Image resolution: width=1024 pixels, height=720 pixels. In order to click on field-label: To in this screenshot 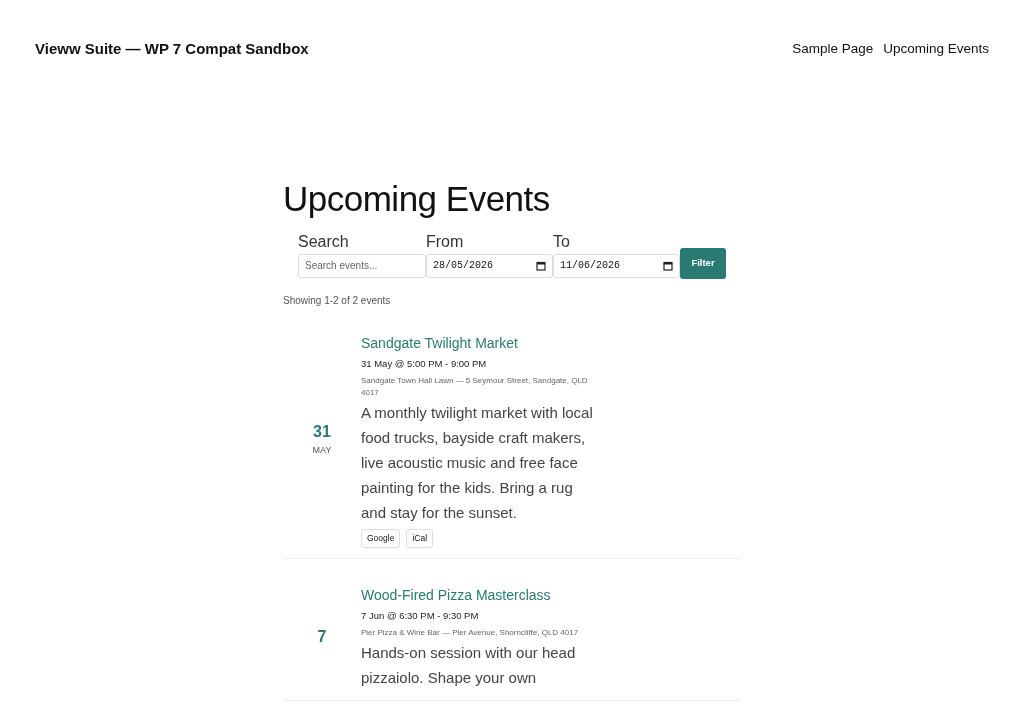, I will do `click(562, 241)`.